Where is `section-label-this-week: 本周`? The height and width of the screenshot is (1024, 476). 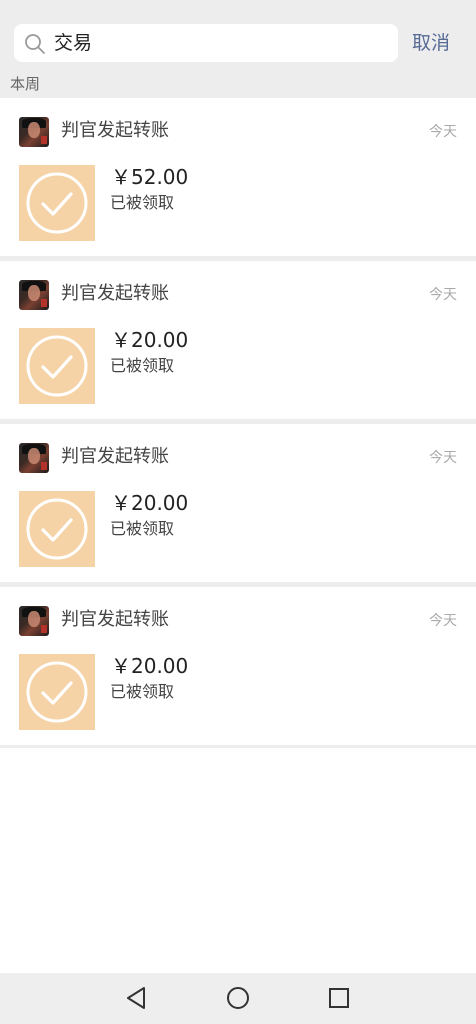
section-label-this-week: 本周 is located at coordinates (25, 84).